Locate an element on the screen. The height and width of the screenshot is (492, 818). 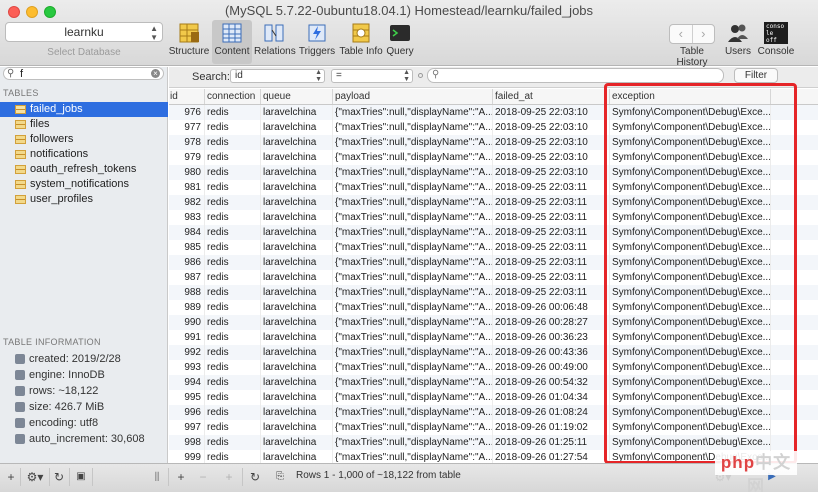
add-row-button: + is located at coordinates (181, 477).